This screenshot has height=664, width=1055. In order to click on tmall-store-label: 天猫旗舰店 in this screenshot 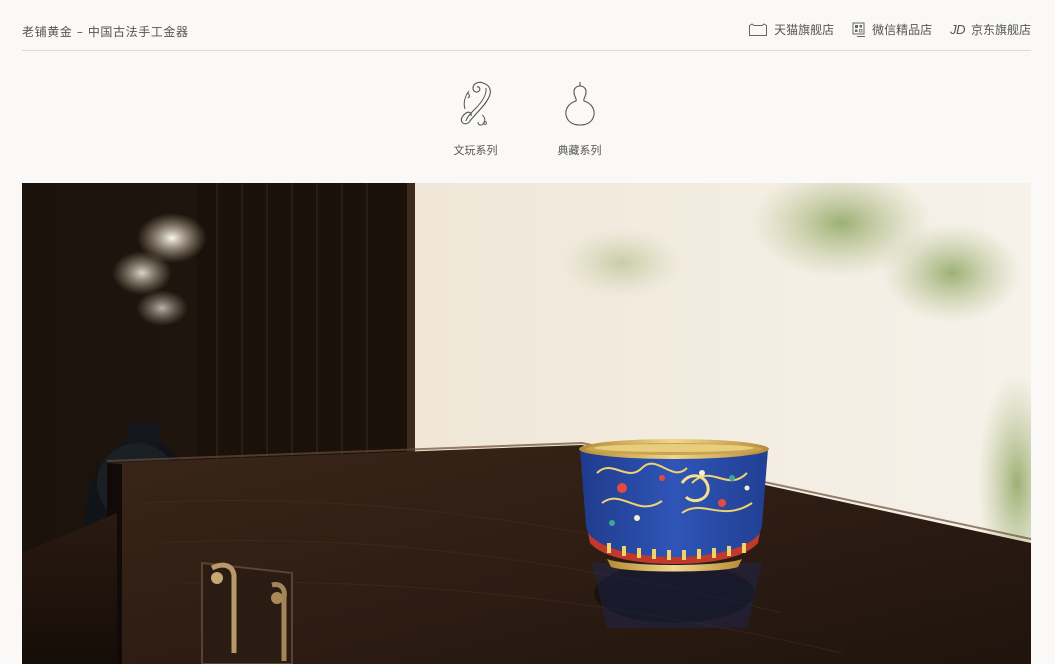, I will do `click(804, 30)`.